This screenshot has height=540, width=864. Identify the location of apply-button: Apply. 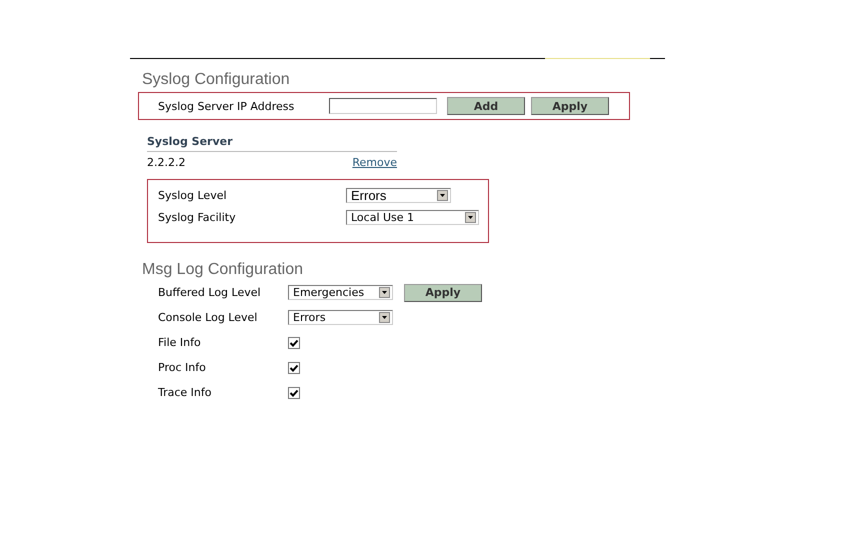
(443, 293).